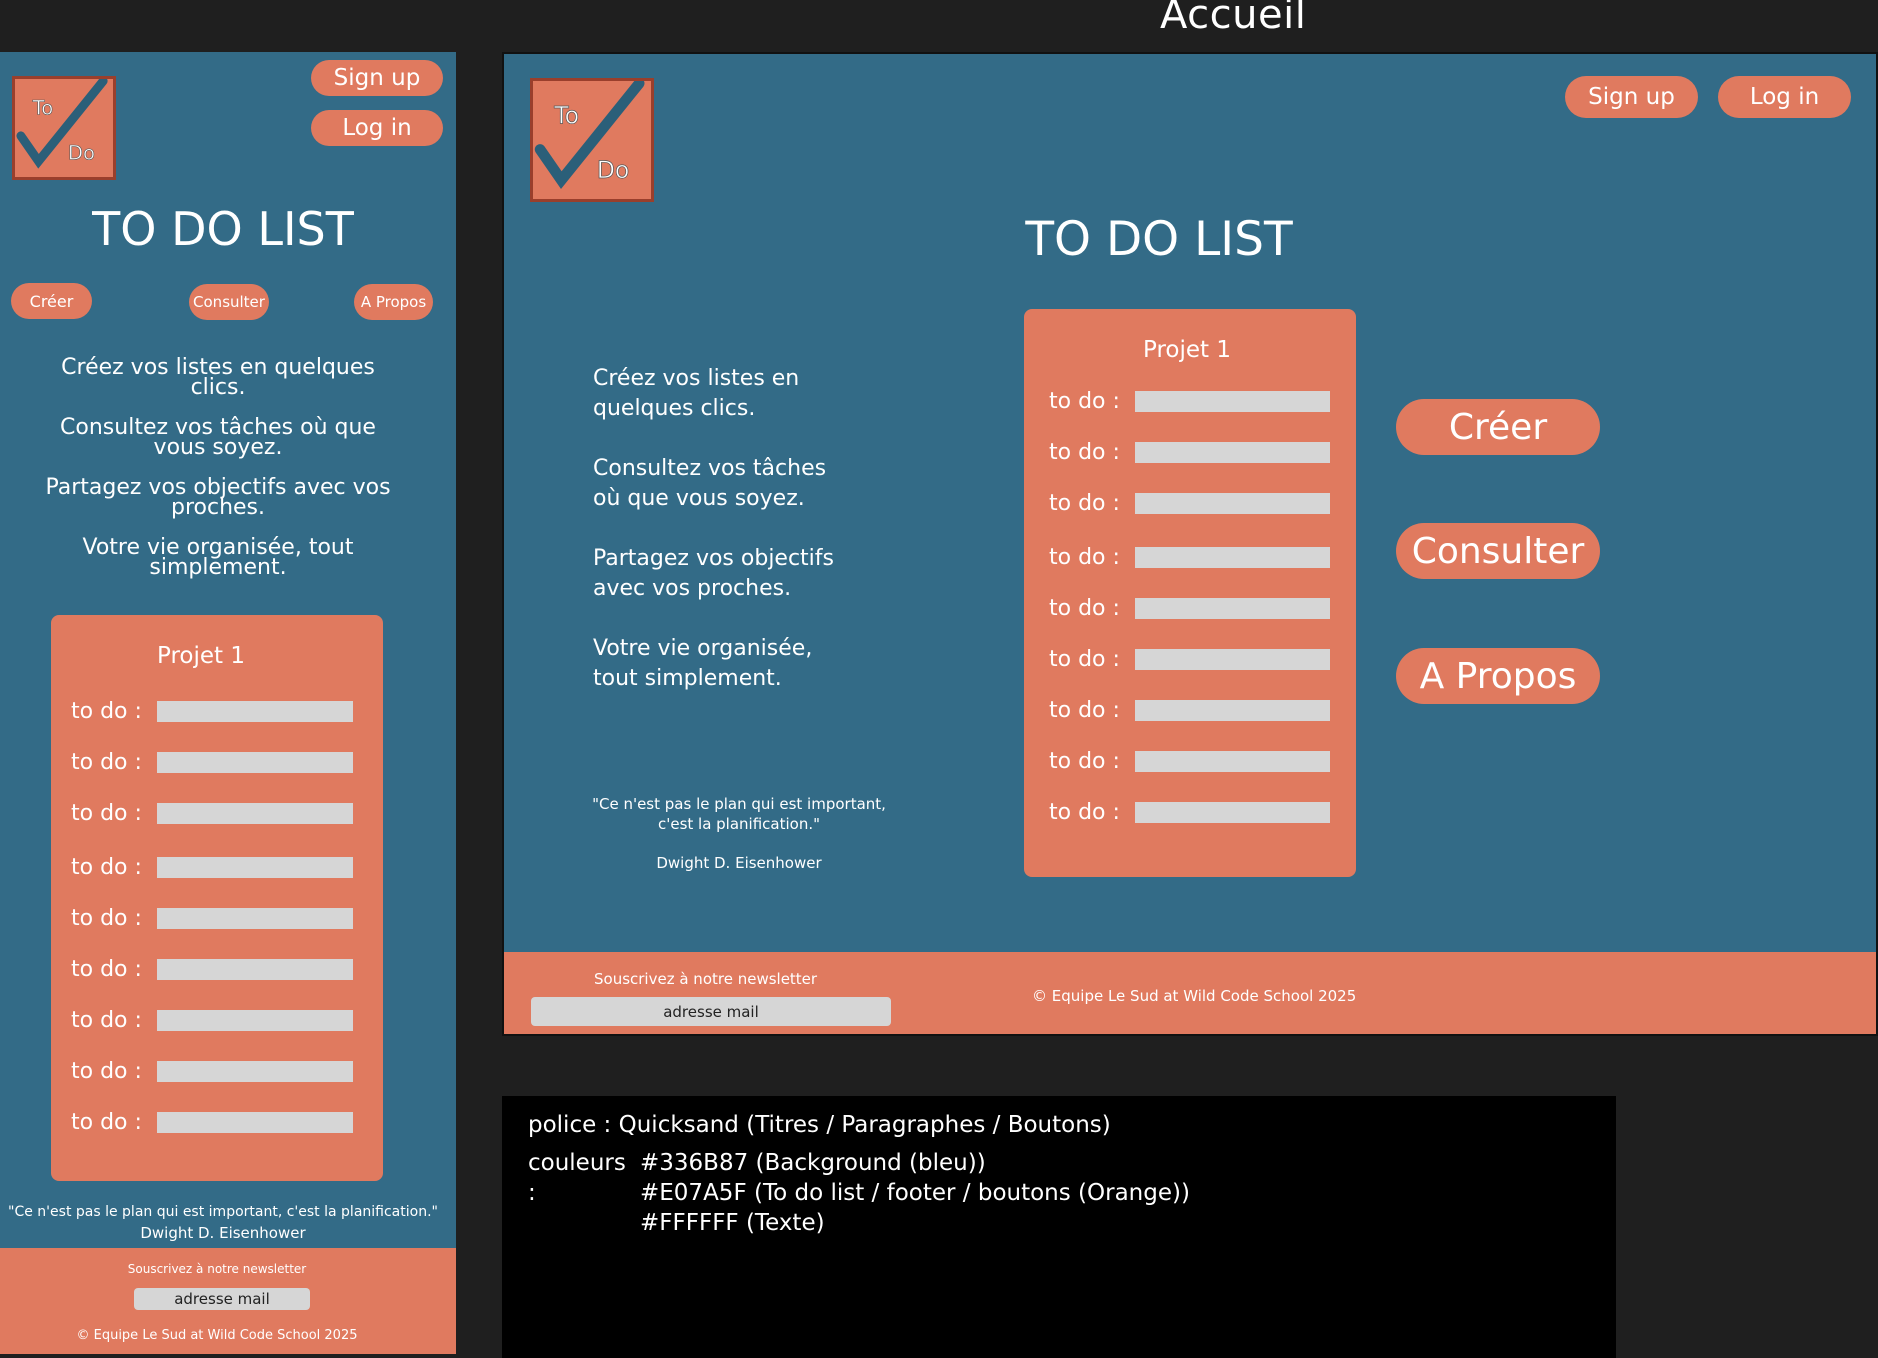  What do you see at coordinates (739, 804) in the screenshot?
I see `quote-line: "Ce n'est pas le plan qui est important,` at bounding box center [739, 804].